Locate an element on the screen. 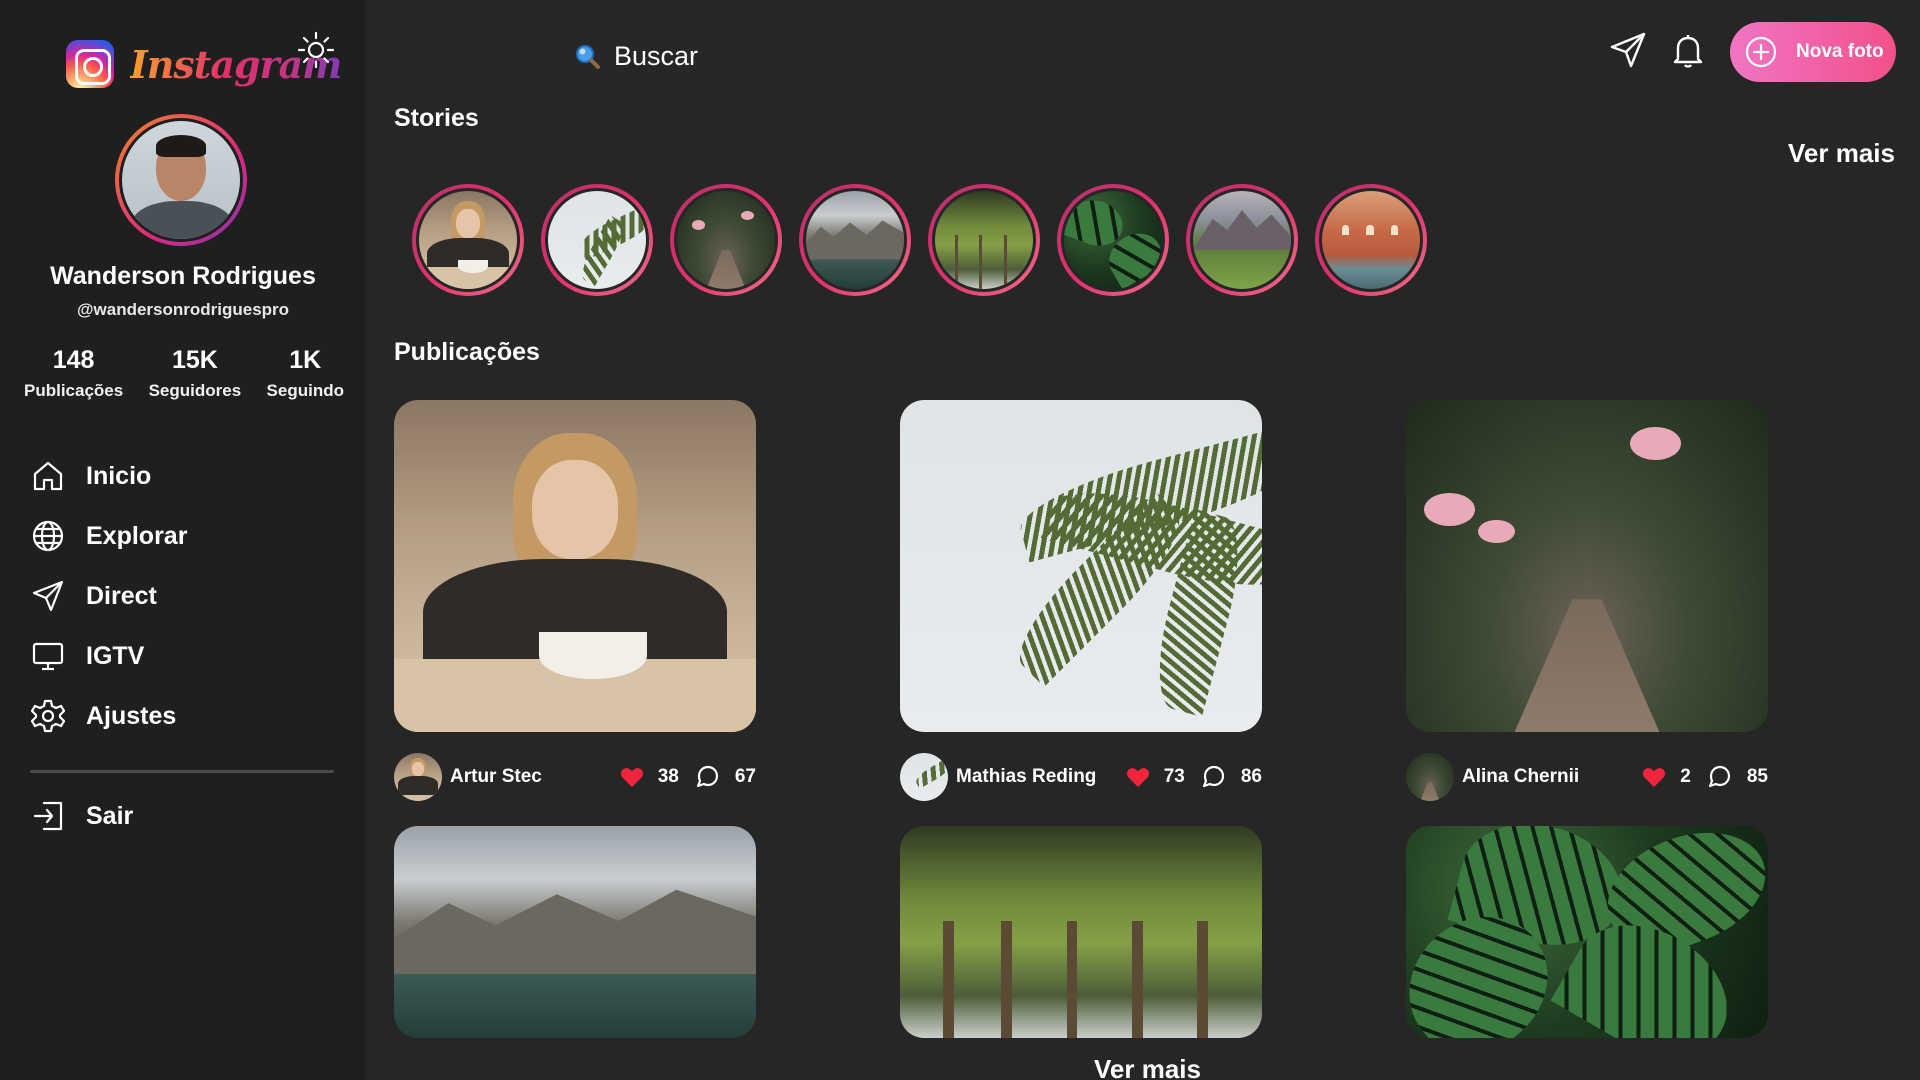 The width and height of the screenshot is (1920, 1080). plus-circle-icon is located at coordinates (1761, 52).